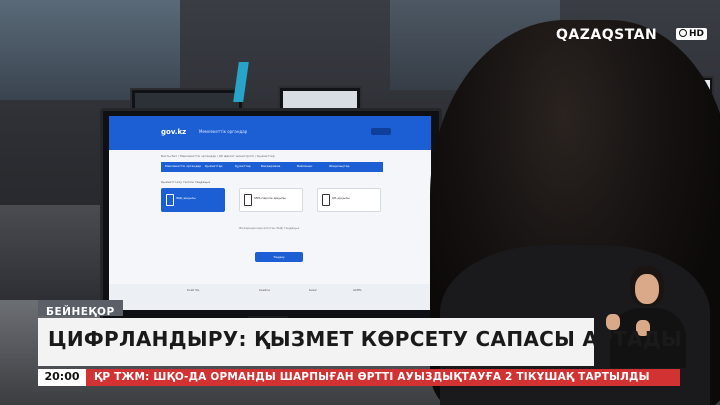  What do you see at coordinates (80, 309) in the screenshot?
I see `location-tag: БЕЙНЕҚОР` at bounding box center [80, 309].